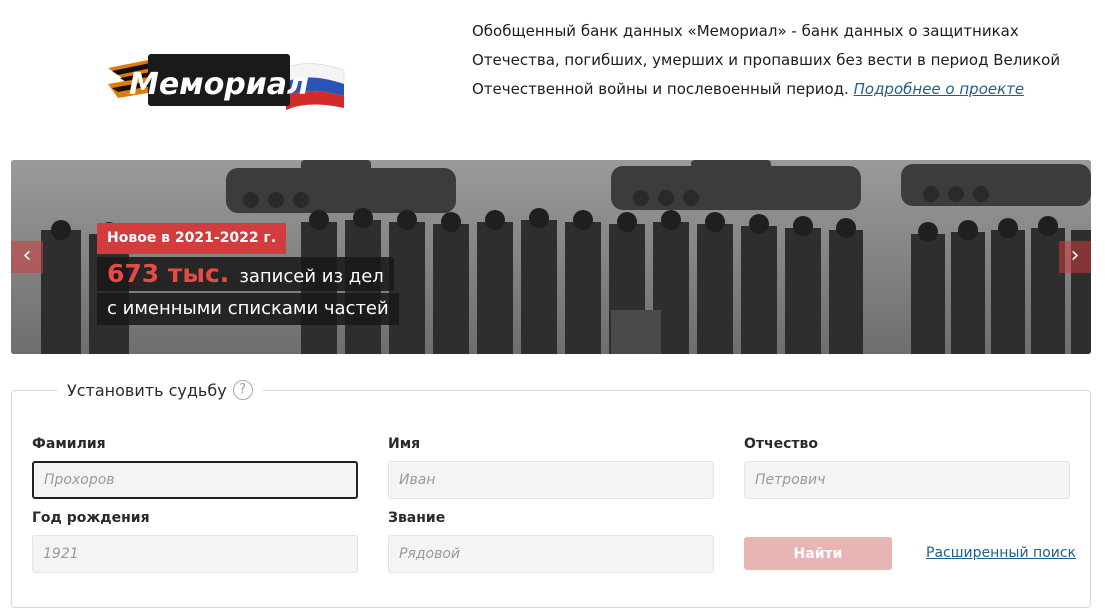  I want to click on carousel-next-button: ›, so click(1075, 257).